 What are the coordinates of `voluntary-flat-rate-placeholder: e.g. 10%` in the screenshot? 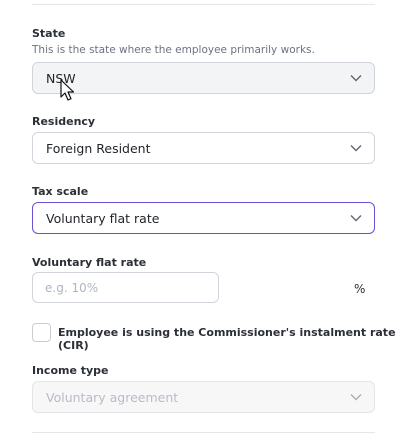 It's located at (72, 287).